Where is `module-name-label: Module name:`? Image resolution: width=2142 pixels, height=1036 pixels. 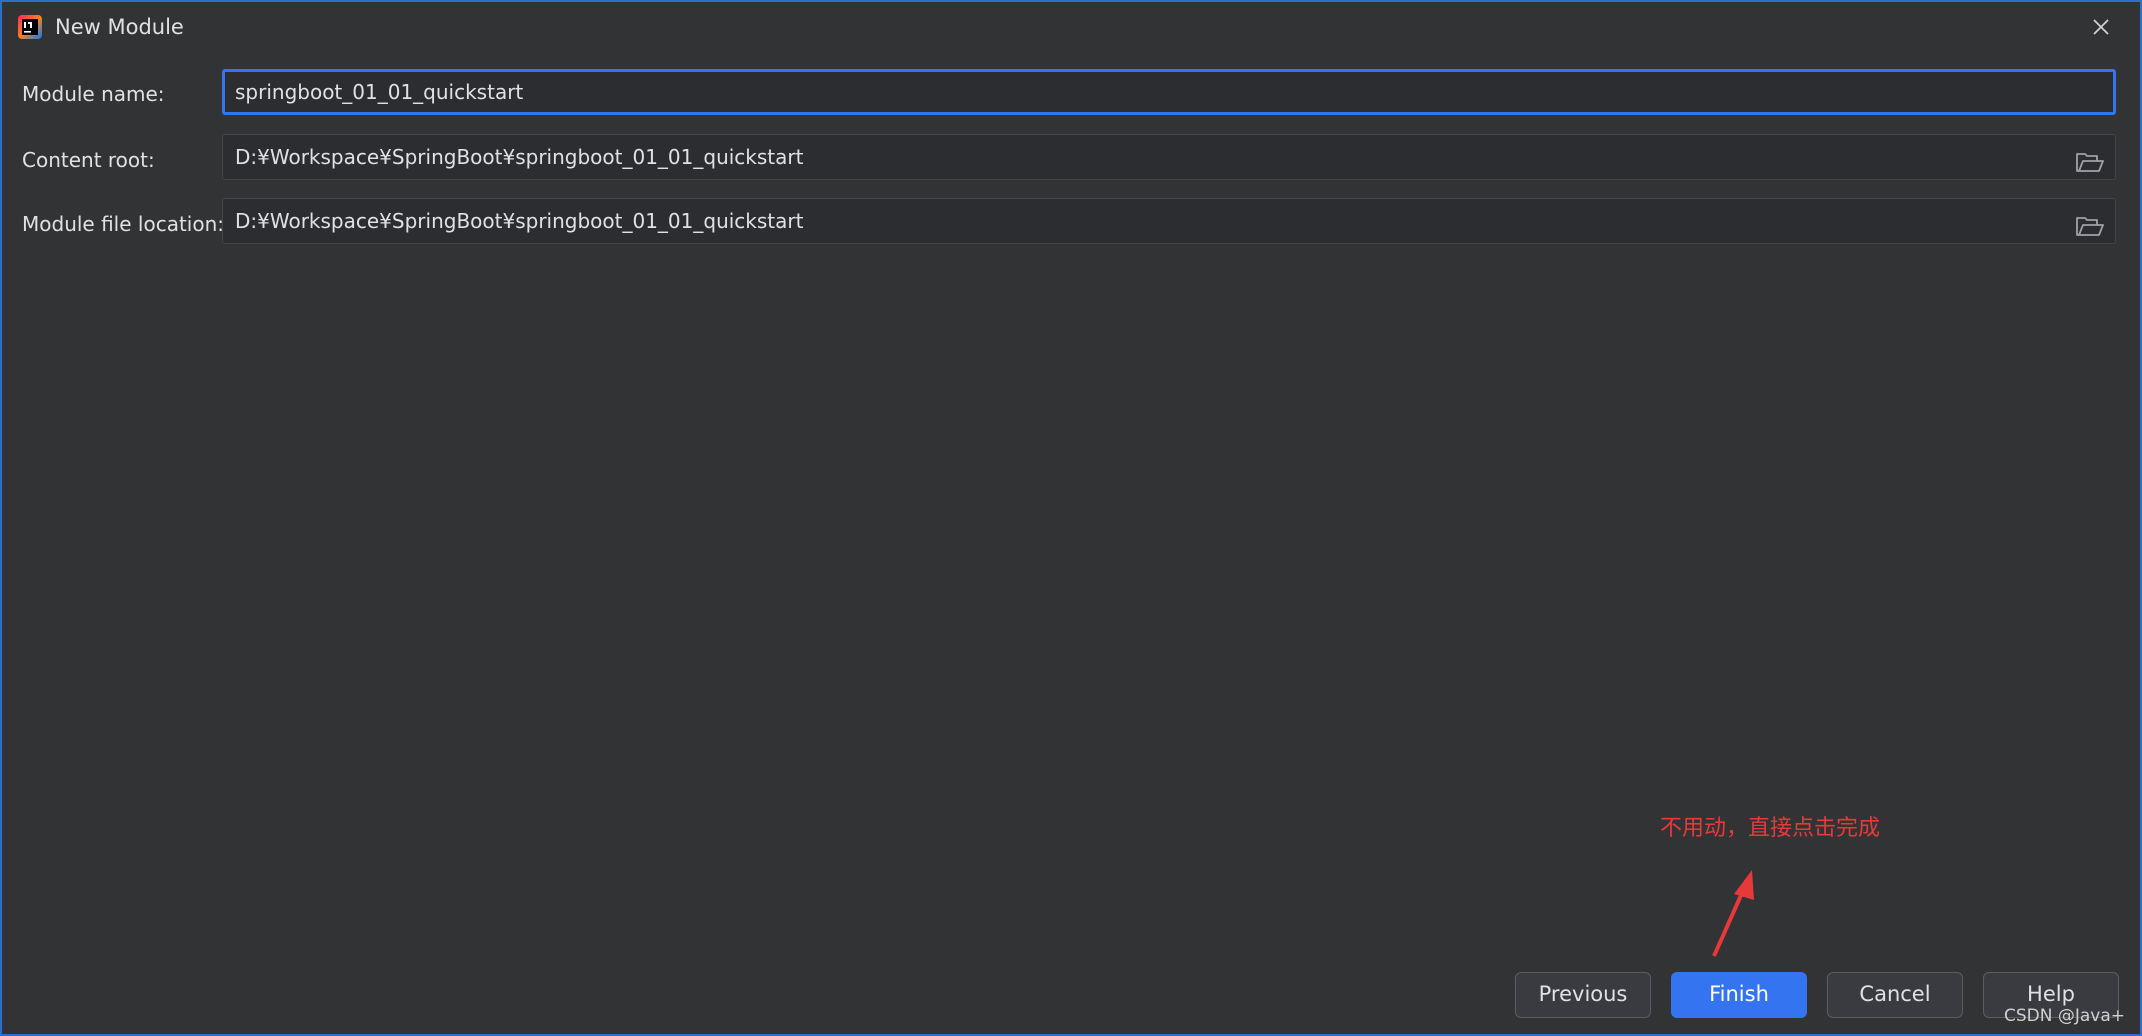
module-name-label: Module name: is located at coordinates (93, 94).